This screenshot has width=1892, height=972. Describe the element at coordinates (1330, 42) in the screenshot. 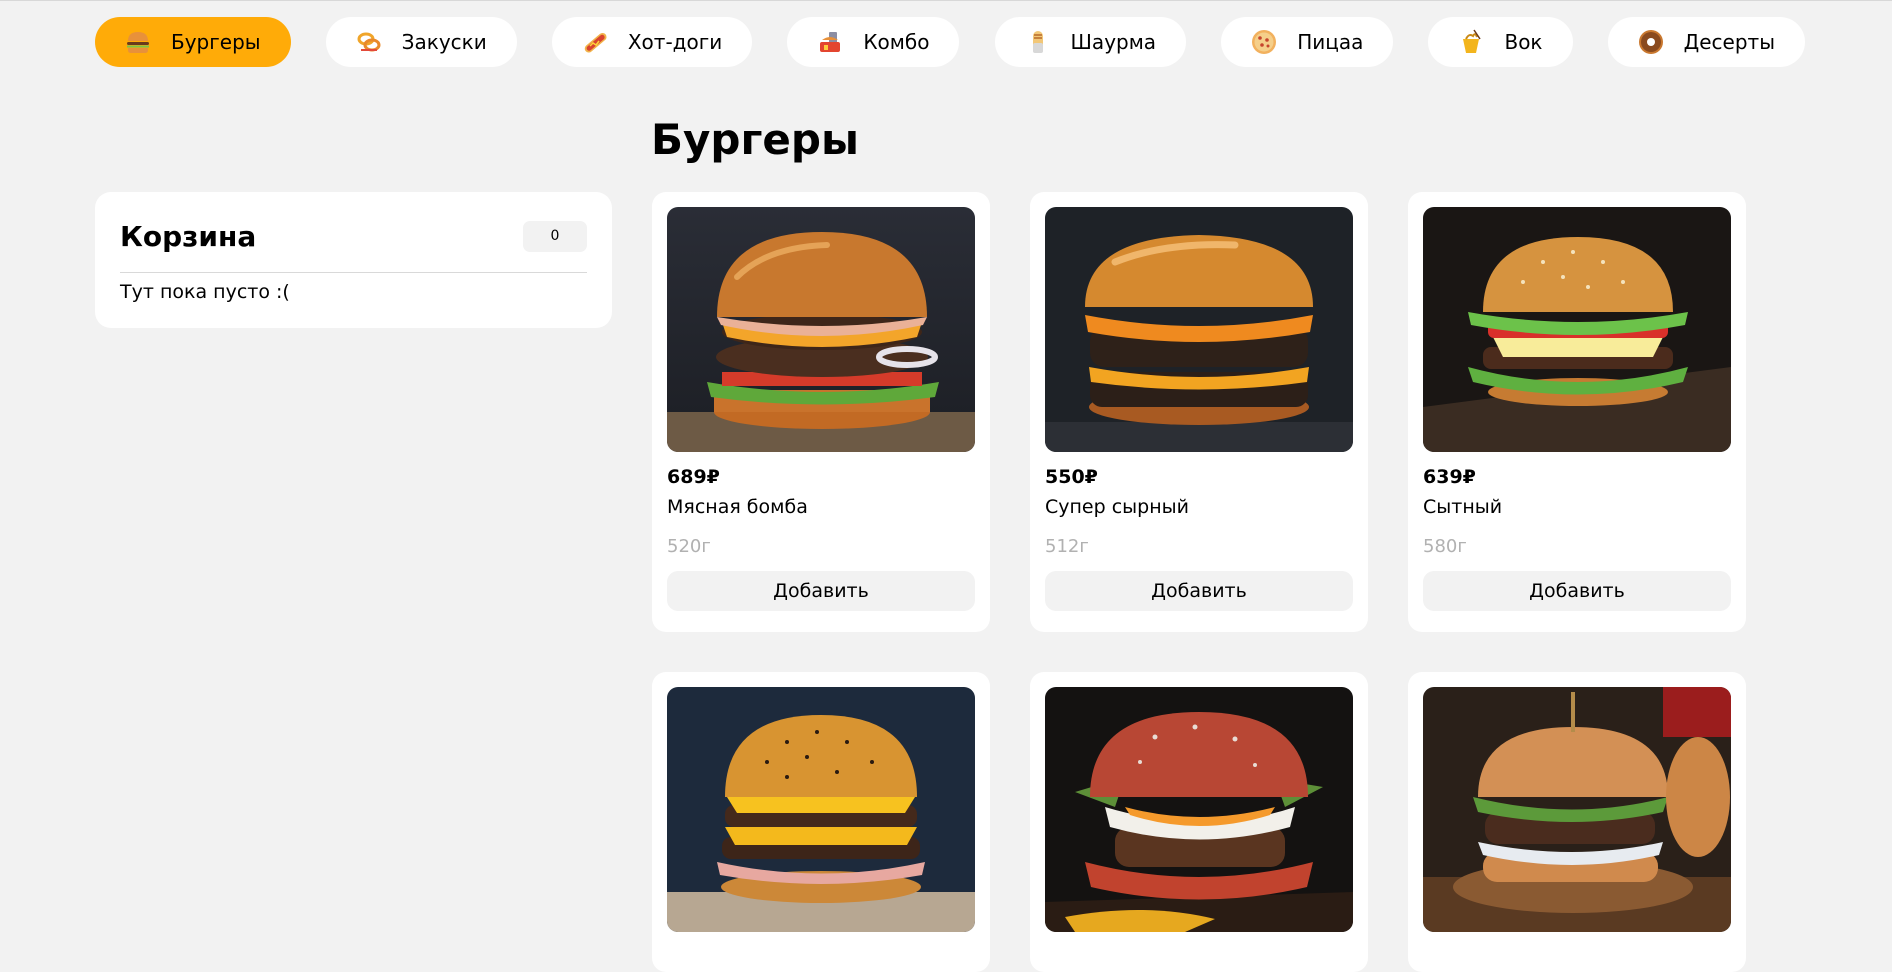

I see `category-label: Пицаа` at that location.